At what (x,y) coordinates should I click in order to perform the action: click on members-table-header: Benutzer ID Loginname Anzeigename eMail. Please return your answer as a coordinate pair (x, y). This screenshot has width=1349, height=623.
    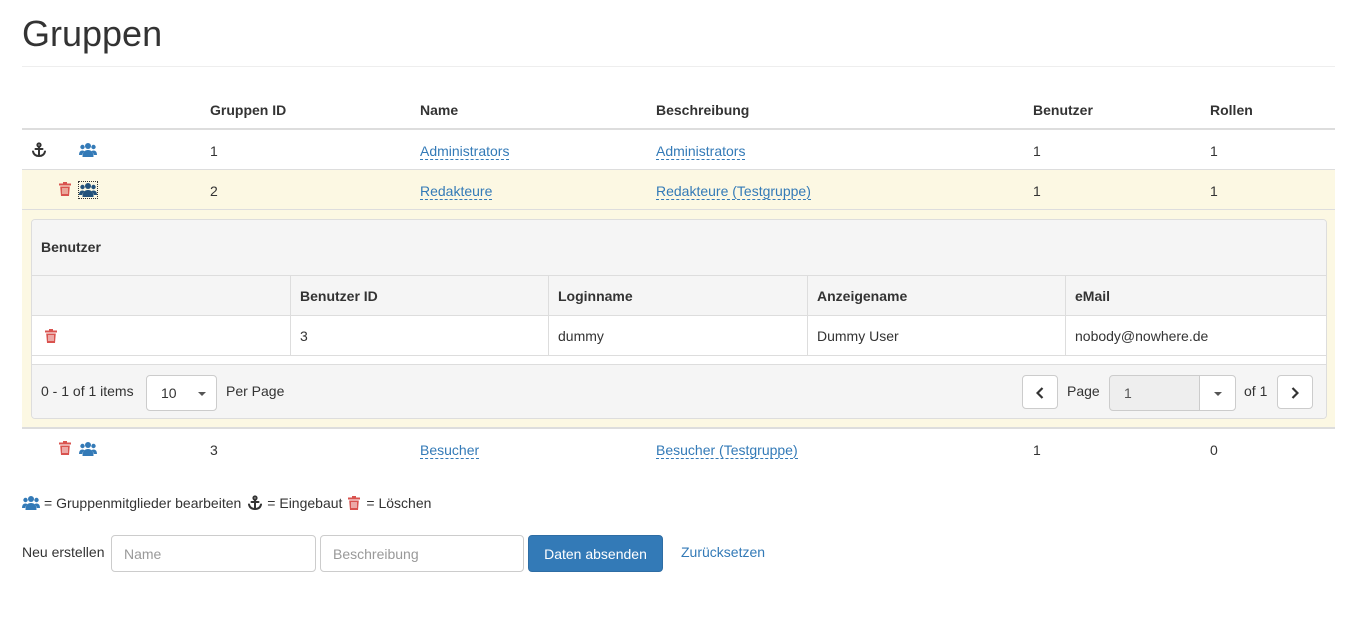
    Looking at the image, I should click on (679, 296).